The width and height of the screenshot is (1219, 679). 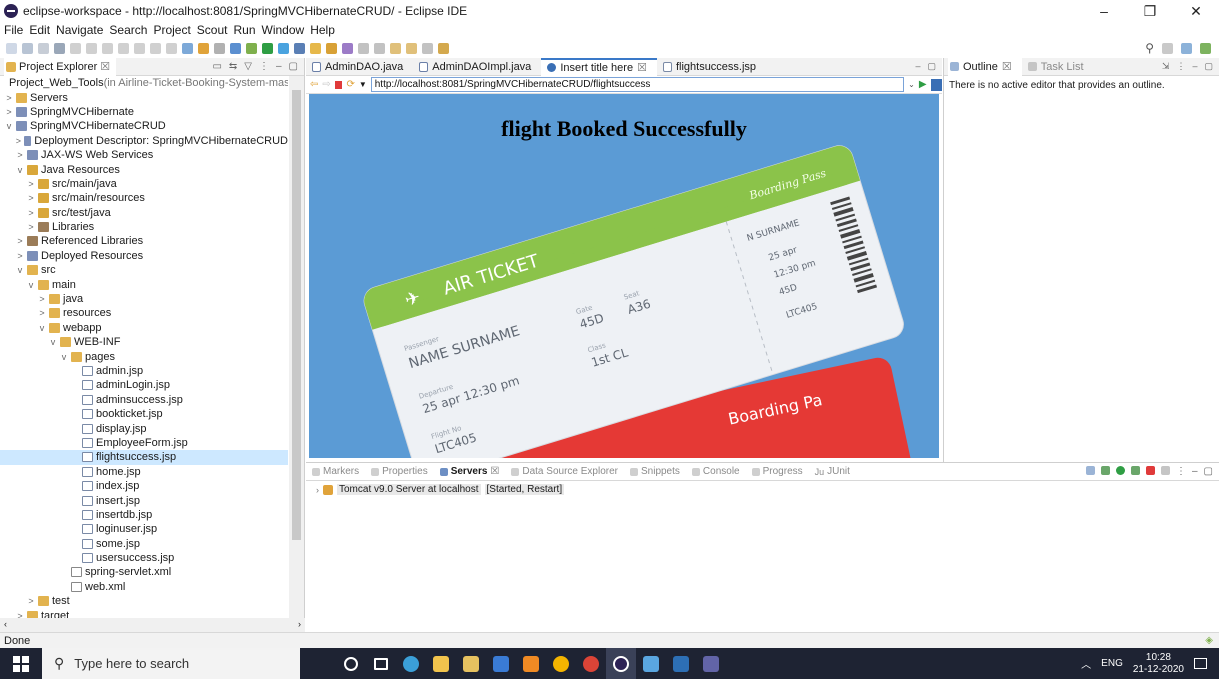 I want to click on step-return-icon, so click(x=171, y=48).